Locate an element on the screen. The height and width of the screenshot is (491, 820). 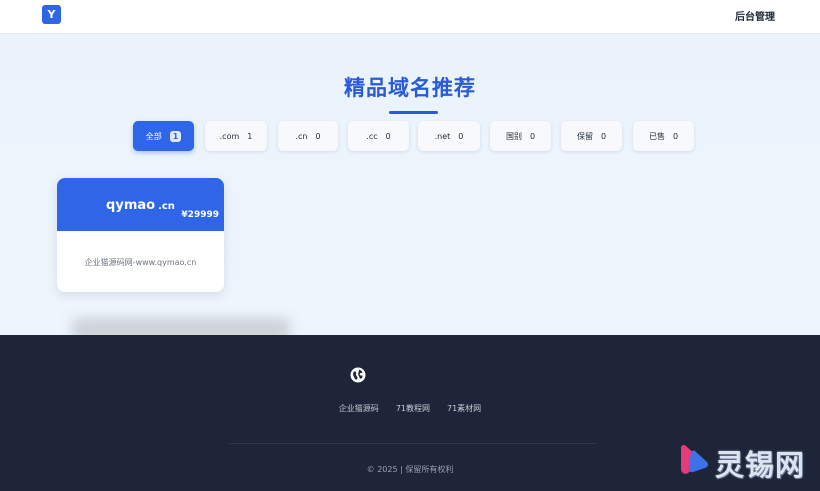
footer-link-71jiaocheng: 71教程网 is located at coordinates (413, 408).